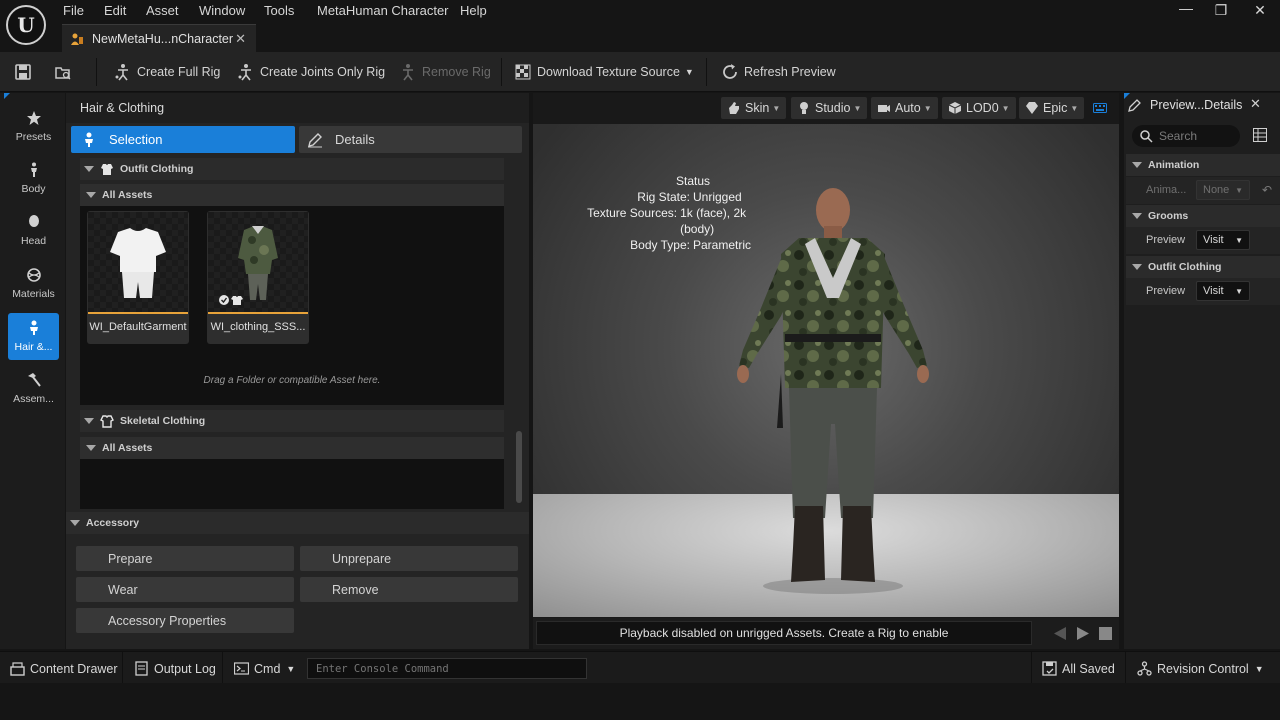 The width and height of the screenshot is (1280, 720). I want to click on lightbulb-icon, so click(804, 108).